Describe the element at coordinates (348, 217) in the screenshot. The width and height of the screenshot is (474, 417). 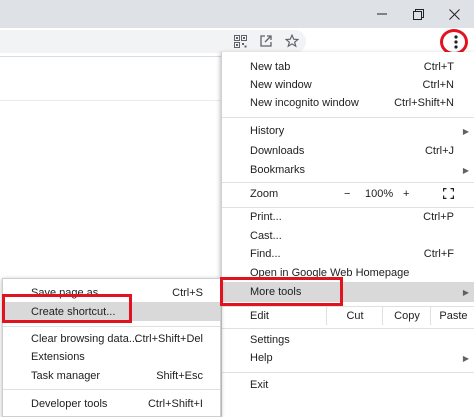
I see `menu-item-print: Print... Ctrl+P` at that location.